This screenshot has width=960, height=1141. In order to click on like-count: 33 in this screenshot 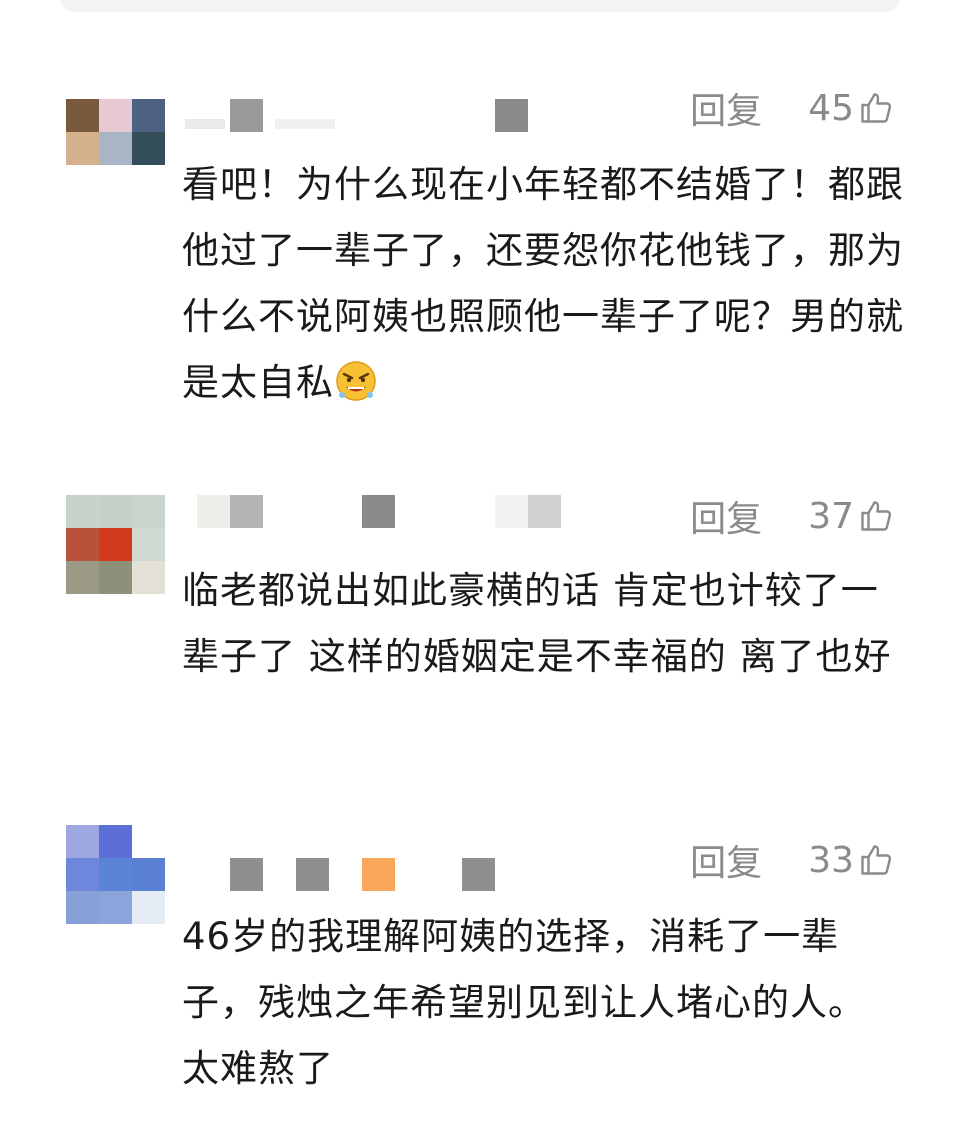, I will do `click(831, 860)`.